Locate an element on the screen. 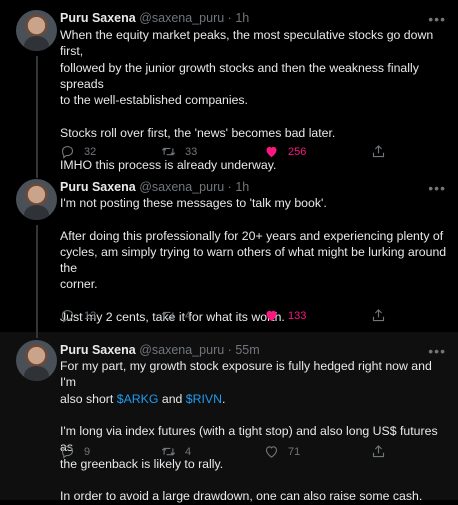 This screenshot has height=505, width=458. action-bar: 9 4 71 is located at coordinates (225, 453).